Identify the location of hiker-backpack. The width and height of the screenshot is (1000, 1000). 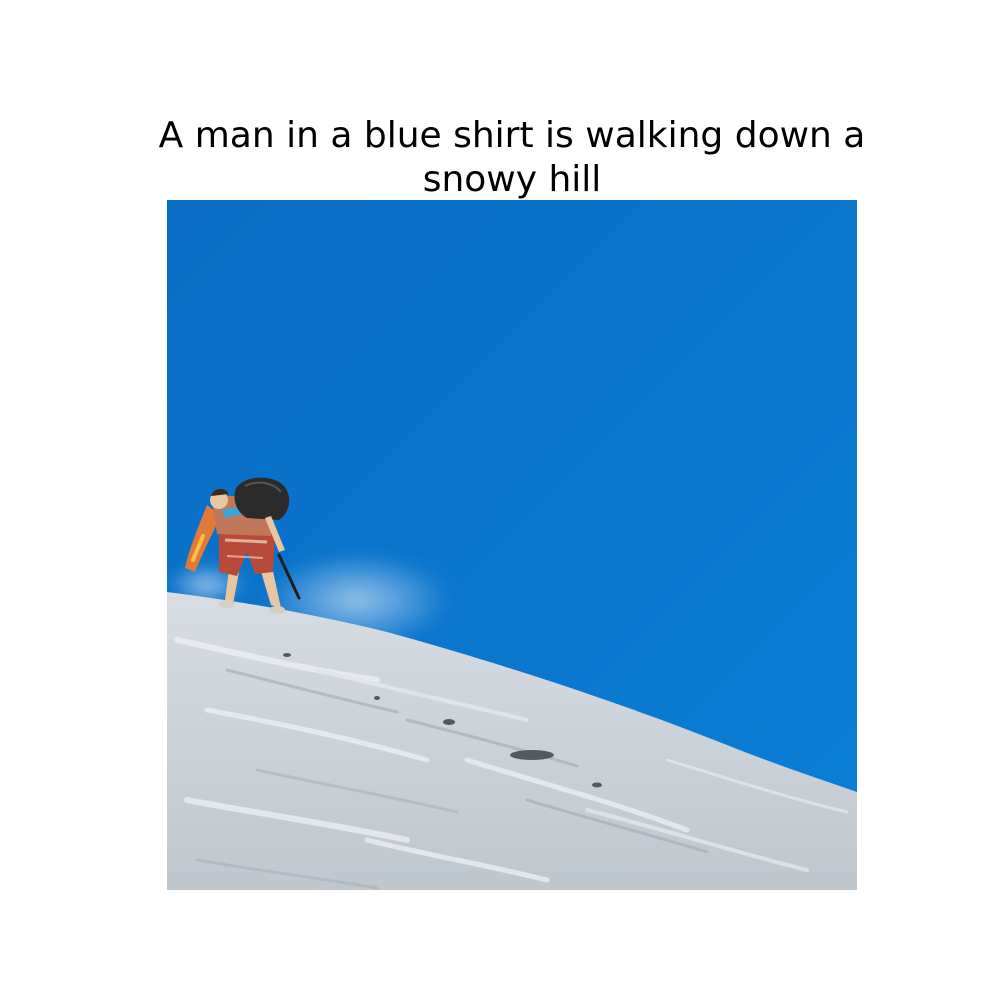
(262, 498).